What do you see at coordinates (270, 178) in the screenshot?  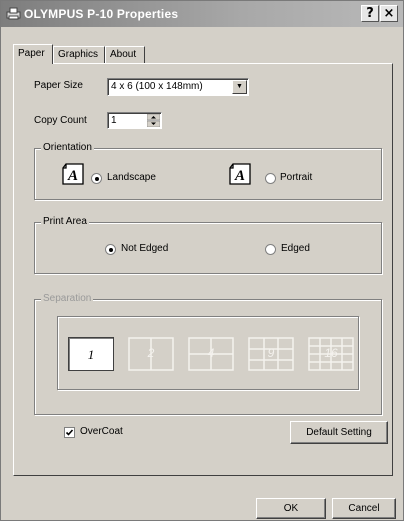 I see `portrait-radio` at bounding box center [270, 178].